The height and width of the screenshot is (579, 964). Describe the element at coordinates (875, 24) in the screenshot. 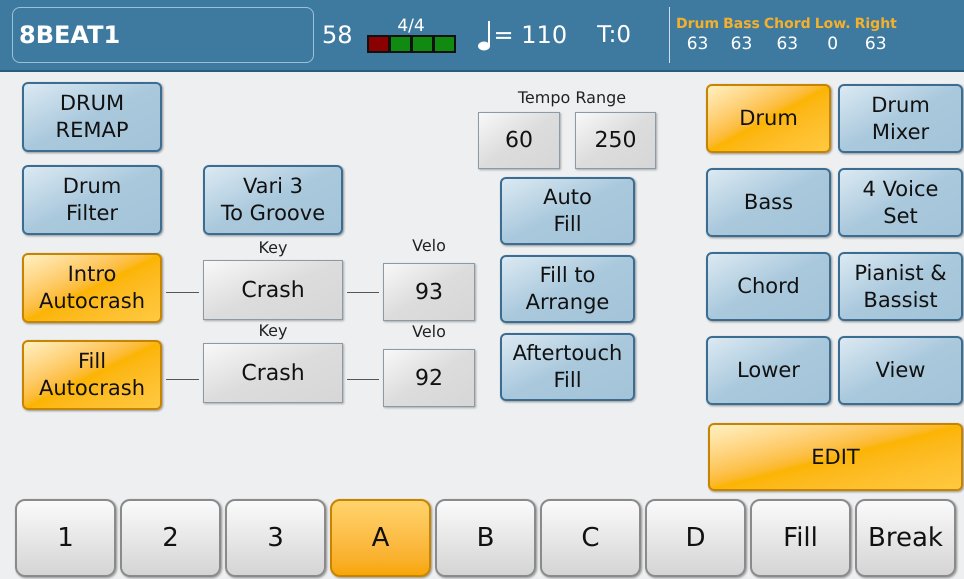

I see `part-label: Right` at that location.